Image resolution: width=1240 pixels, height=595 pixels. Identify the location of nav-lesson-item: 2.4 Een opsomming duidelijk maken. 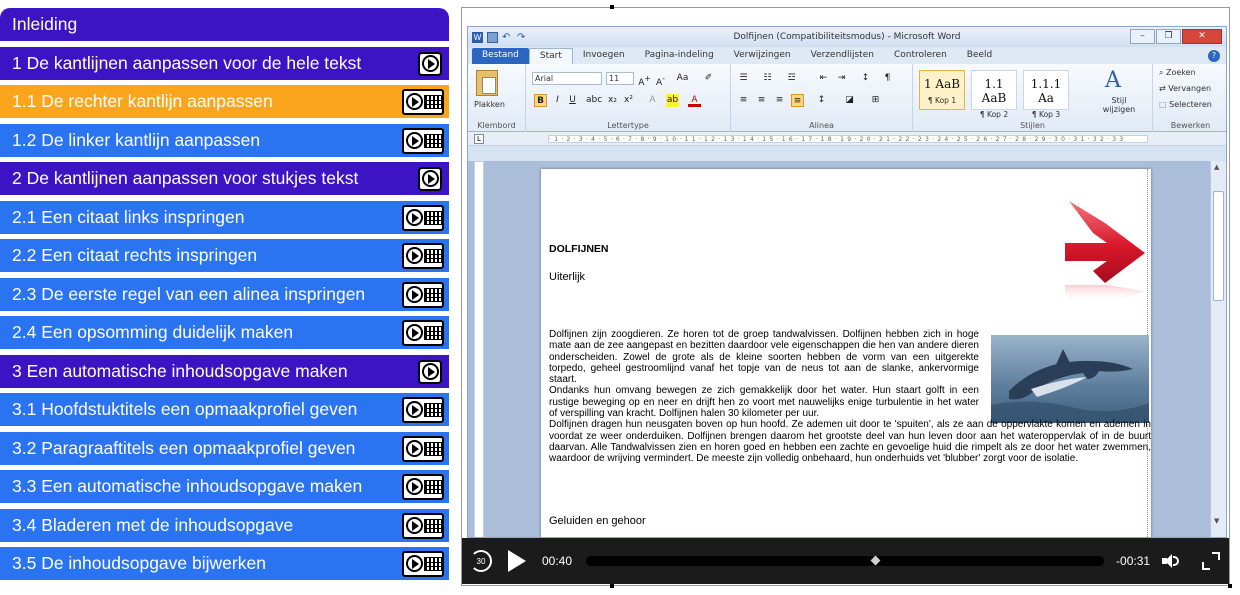
(224, 332).